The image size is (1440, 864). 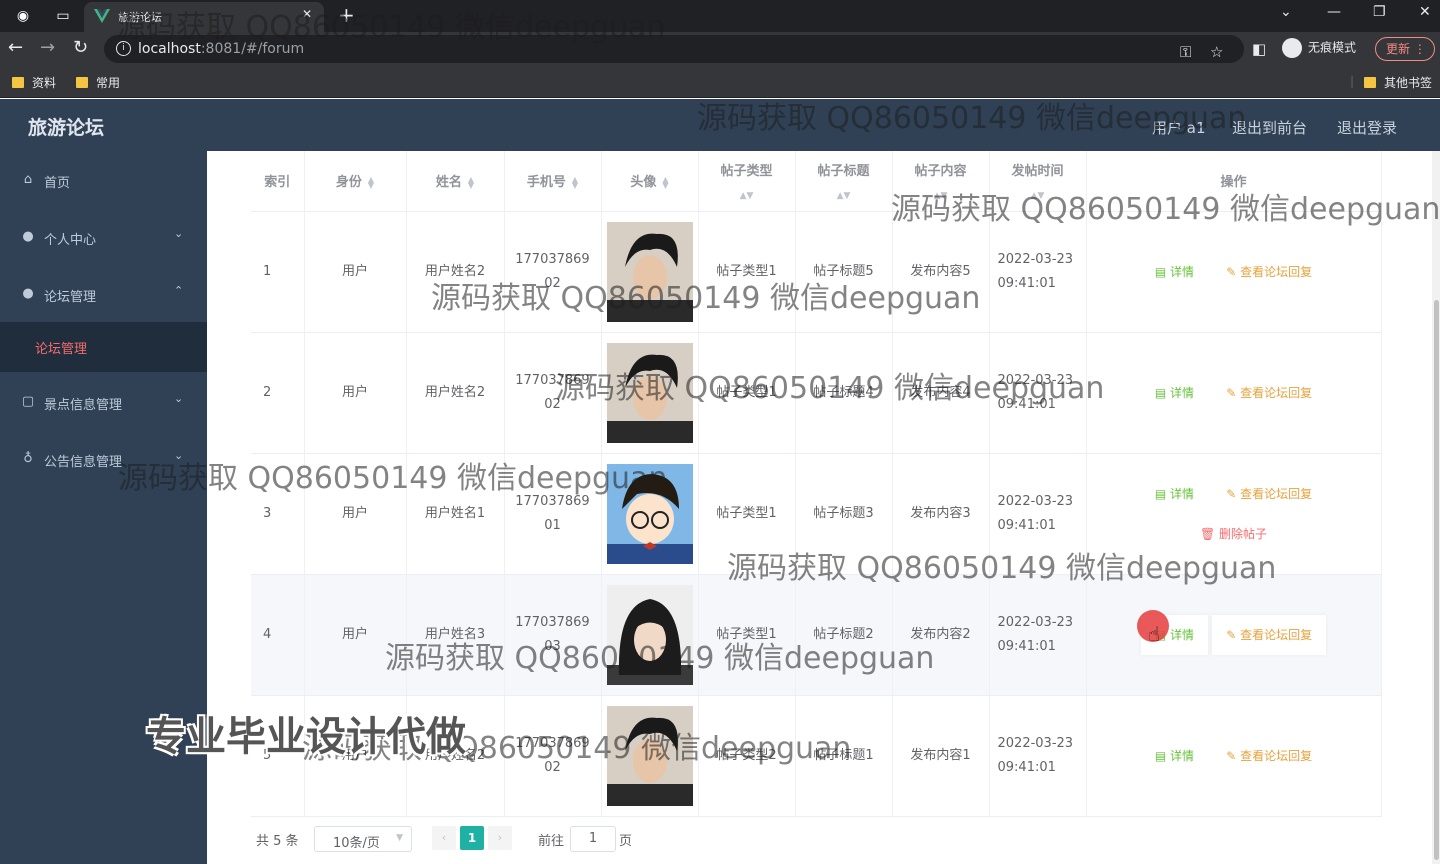 What do you see at coordinates (1379, 12) in the screenshot?
I see `restore-icon: ❐` at bounding box center [1379, 12].